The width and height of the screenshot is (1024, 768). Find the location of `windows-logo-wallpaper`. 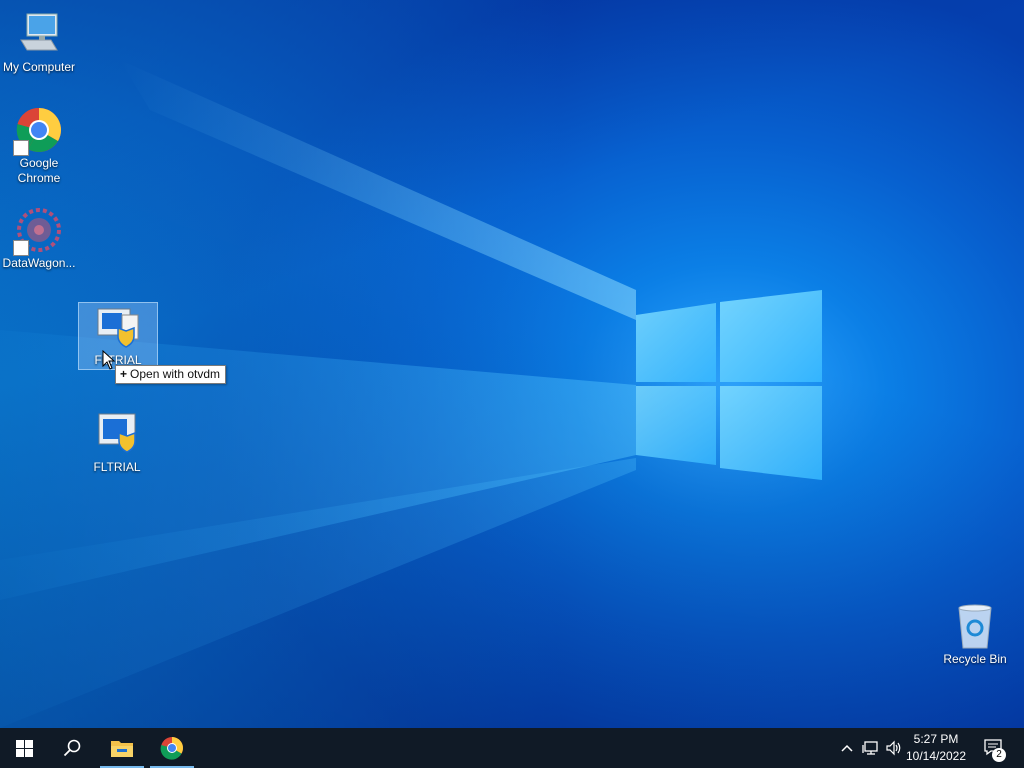

windows-logo-wallpaper is located at coordinates (729, 385).